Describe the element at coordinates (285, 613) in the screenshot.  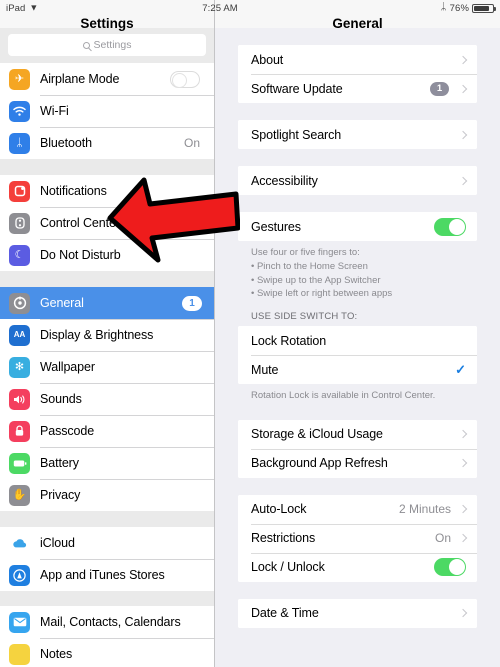
I see `detail-row-label: Date & Time` at that location.